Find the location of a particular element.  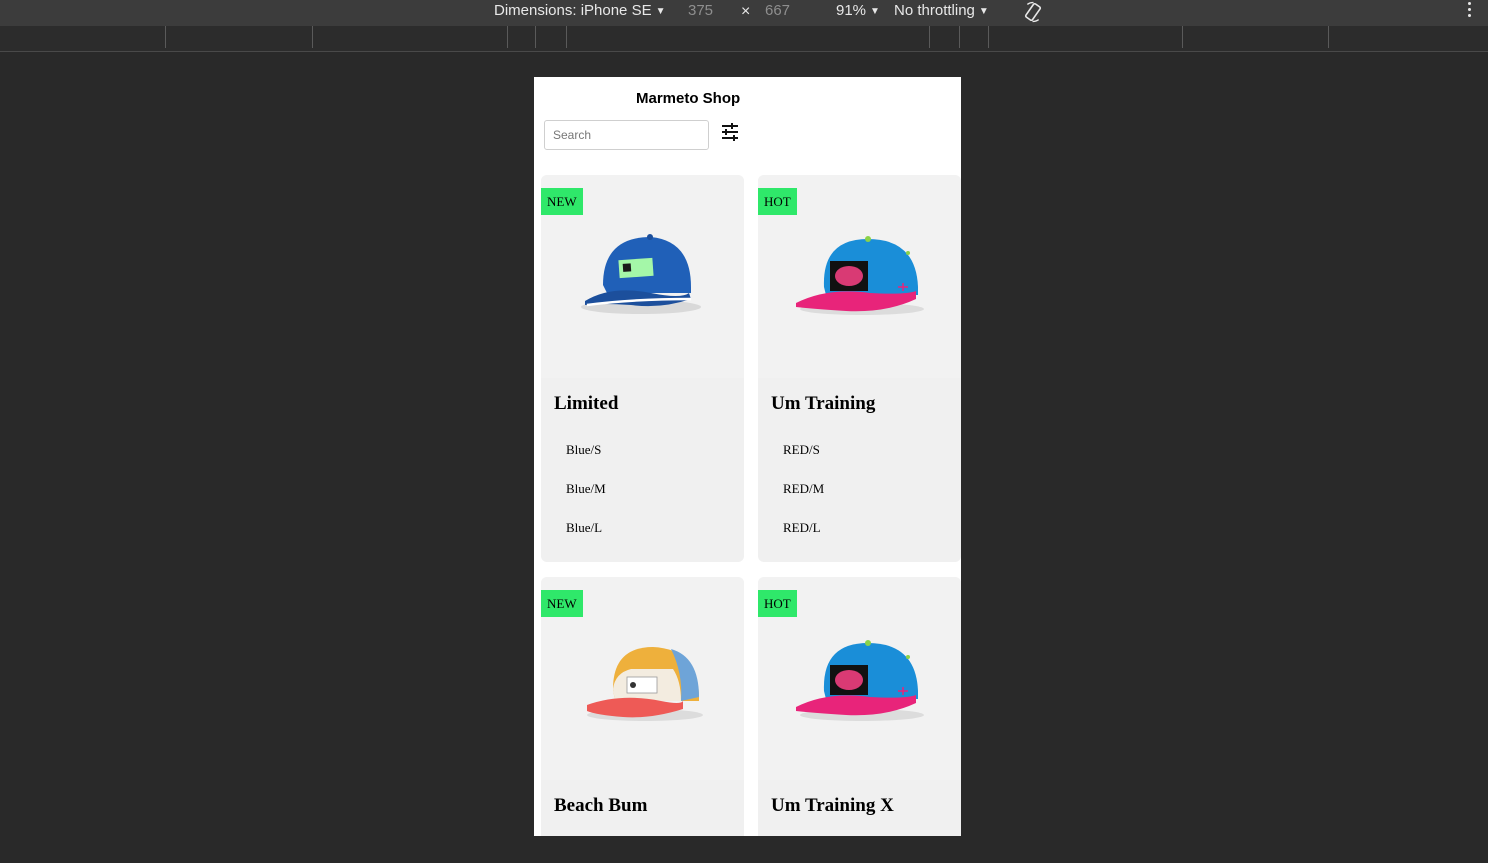

close-icon: × is located at coordinates (746, 11).